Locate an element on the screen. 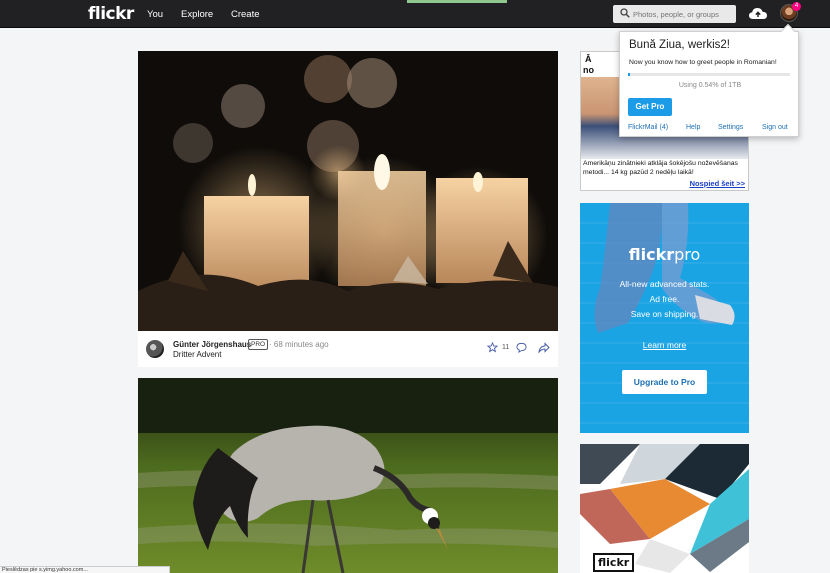 Image resolution: width=830 pixels, height=573 pixels. loading-indicator is located at coordinates (457, 1).